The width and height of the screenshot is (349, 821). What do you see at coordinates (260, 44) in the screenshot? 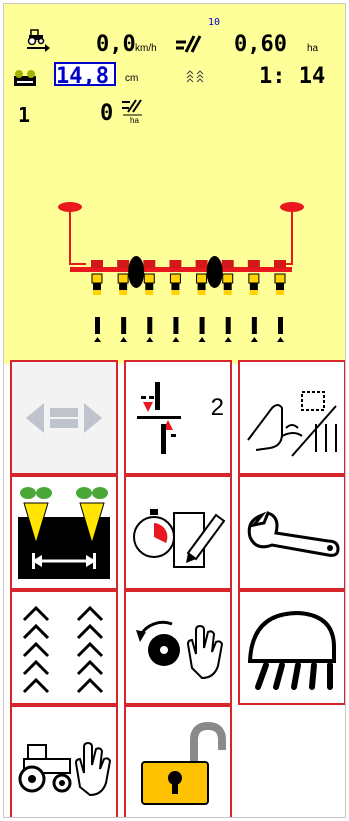
I see `area-value: 0,60` at bounding box center [260, 44].